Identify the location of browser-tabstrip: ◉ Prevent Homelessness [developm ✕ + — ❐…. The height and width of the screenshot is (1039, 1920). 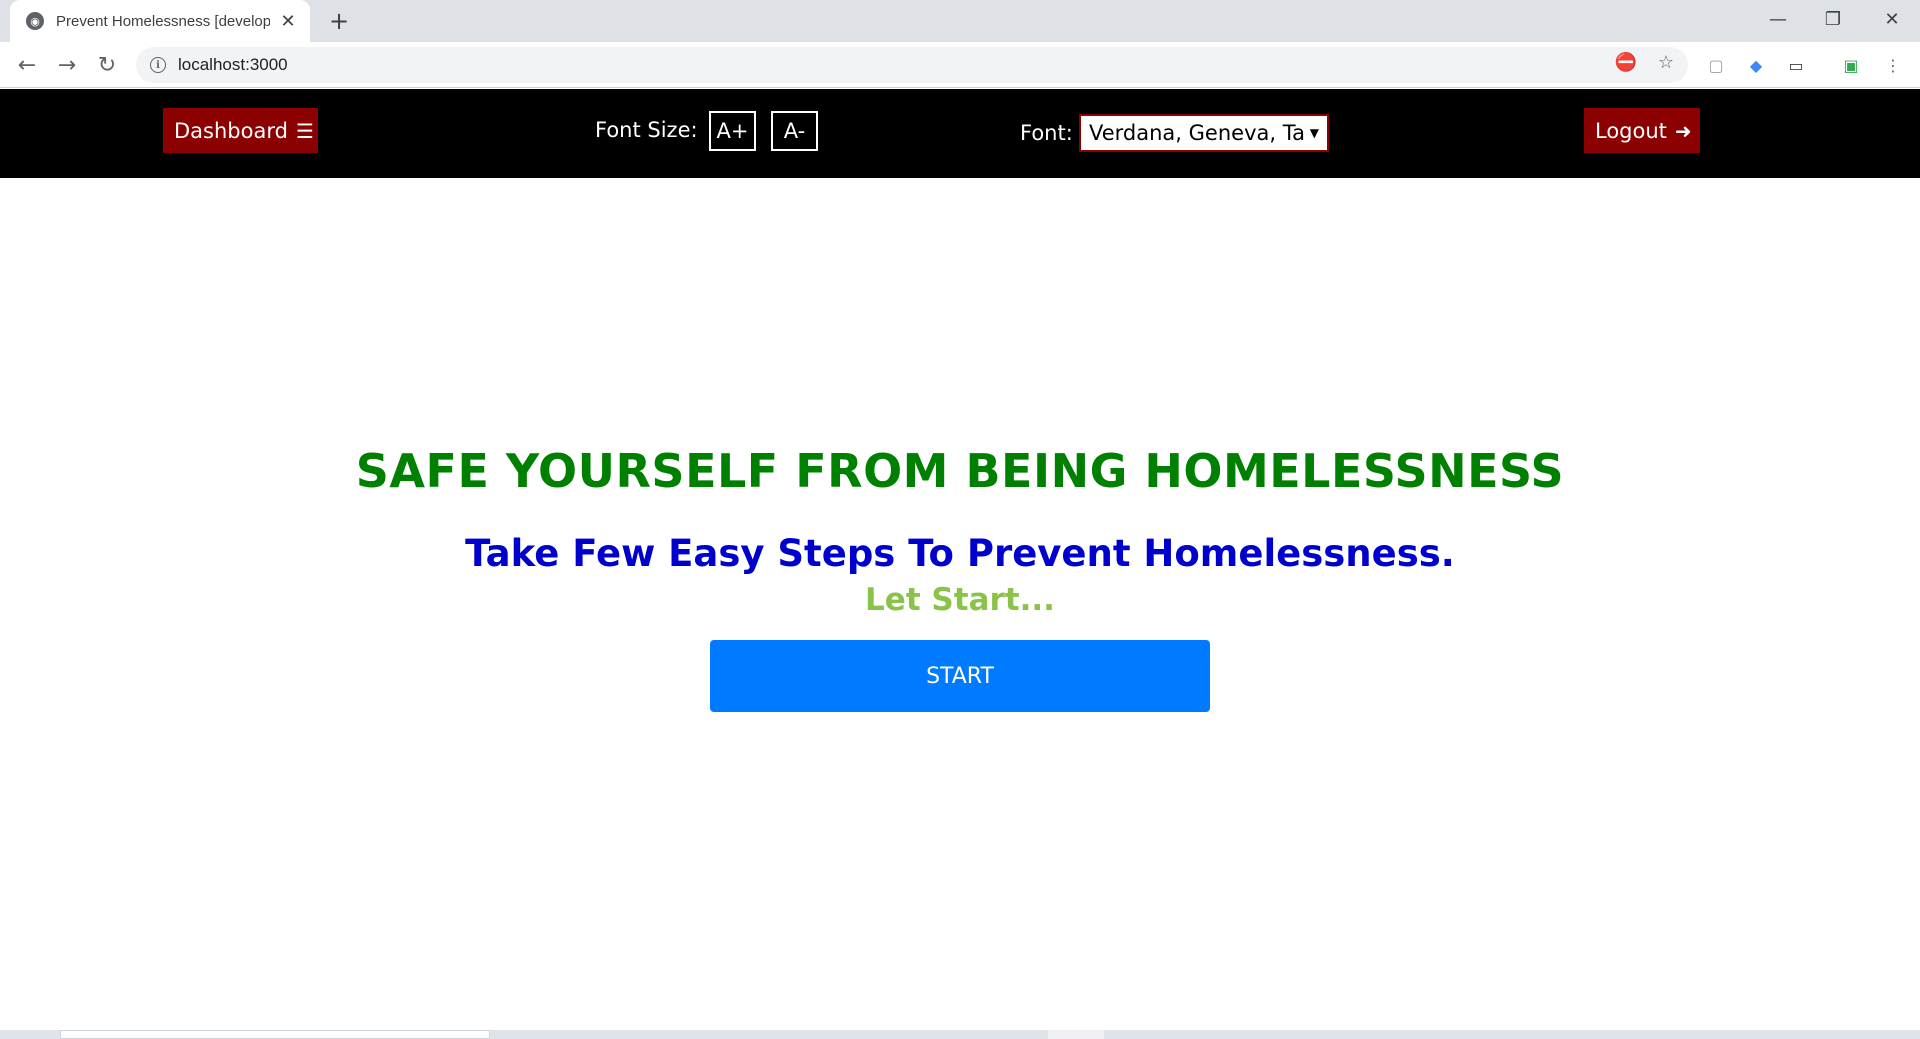
(960, 21).